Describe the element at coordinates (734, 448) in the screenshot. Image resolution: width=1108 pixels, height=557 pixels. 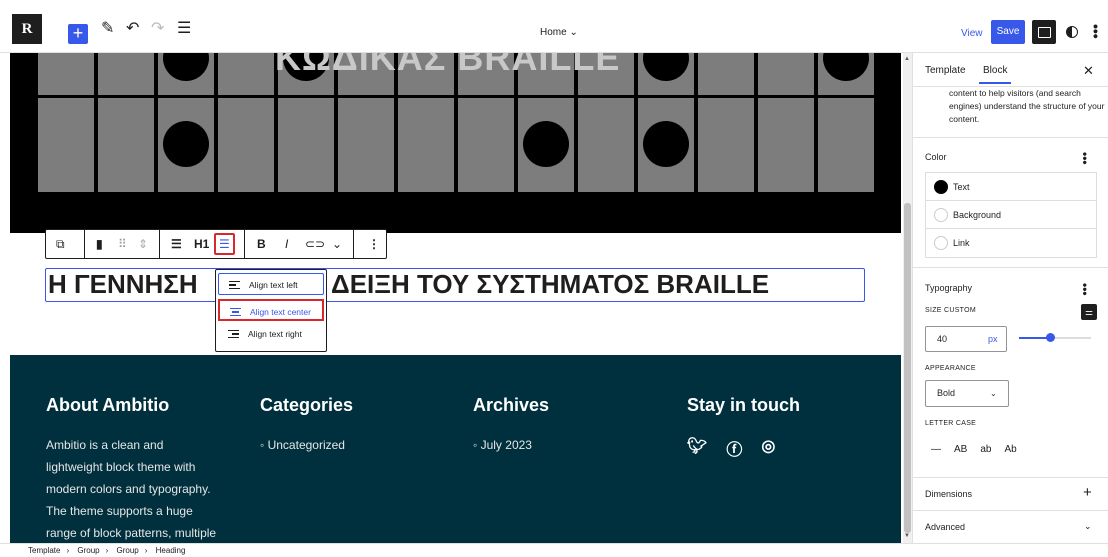
I see `facebook-icon: ⓕ` at that location.